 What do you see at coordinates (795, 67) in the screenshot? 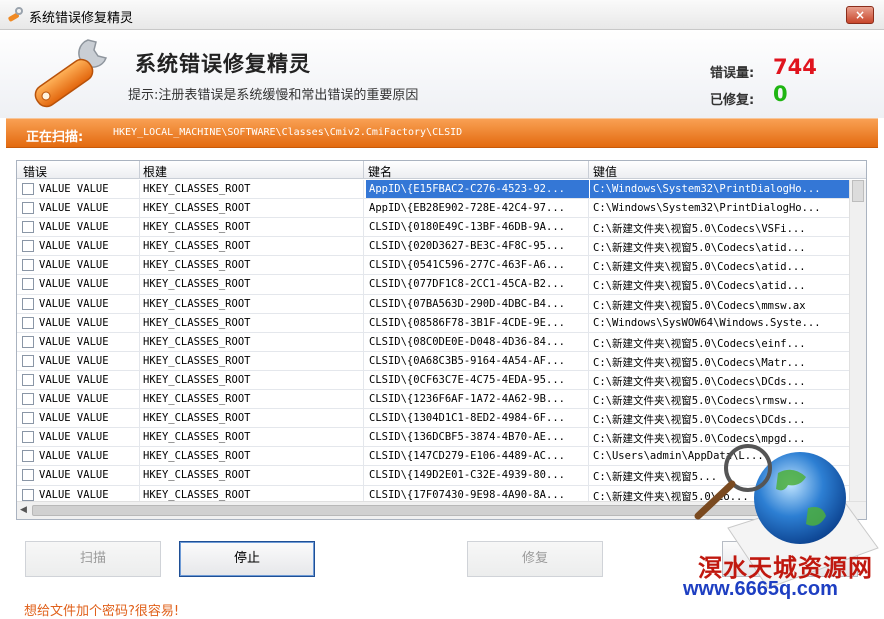
I see `errors-count: 744` at bounding box center [795, 67].